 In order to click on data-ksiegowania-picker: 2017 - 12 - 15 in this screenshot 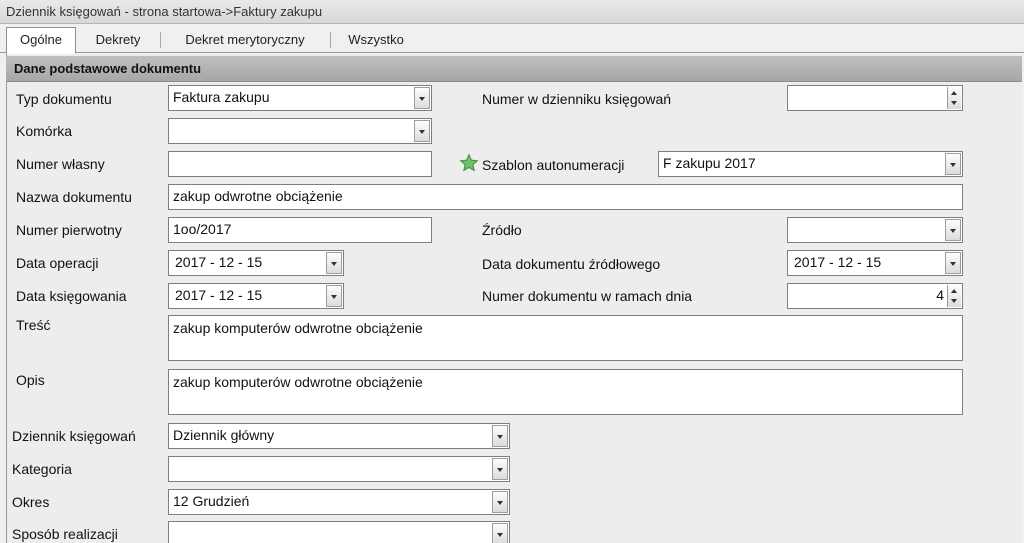, I will do `click(256, 296)`.